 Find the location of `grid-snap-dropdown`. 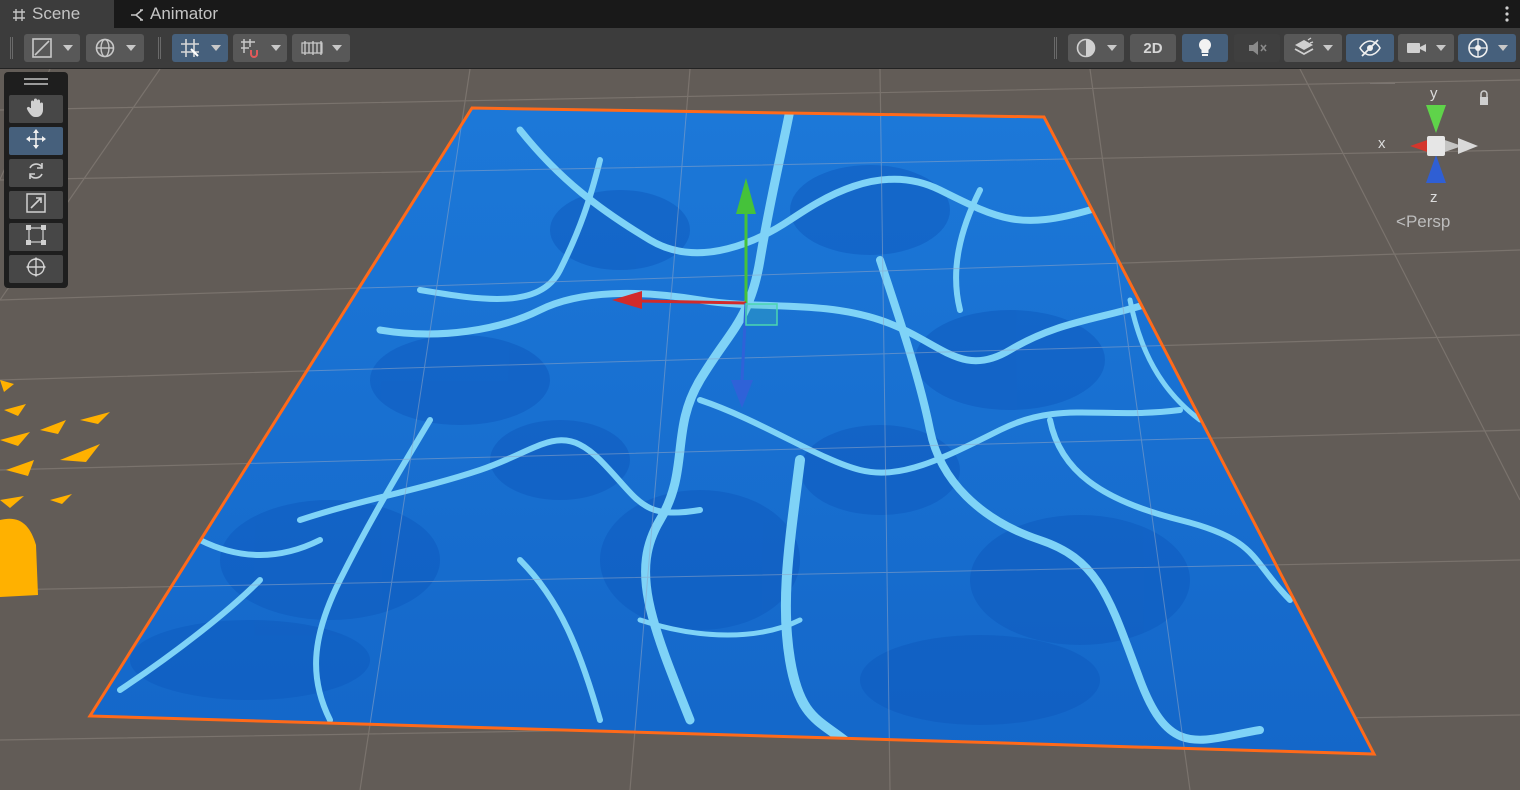

grid-snap-dropdown is located at coordinates (200, 48).